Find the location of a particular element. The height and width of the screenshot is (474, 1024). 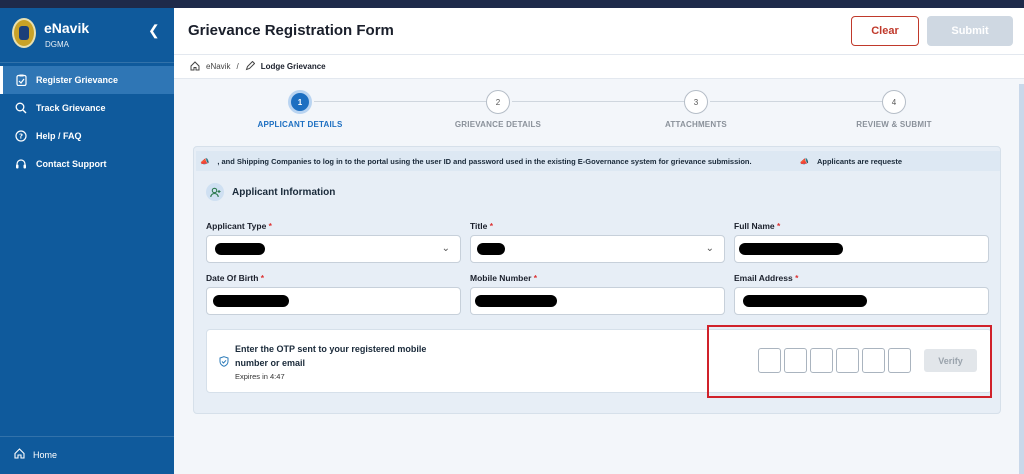

search-icon is located at coordinates (21, 108).